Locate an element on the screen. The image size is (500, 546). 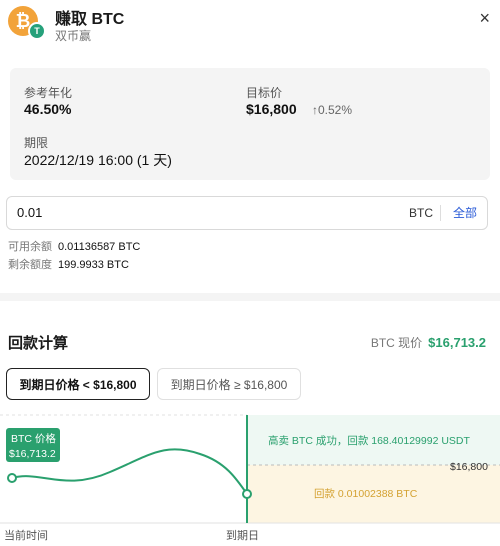
target-price-label: 目标价 is located at coordinates (264, 93).